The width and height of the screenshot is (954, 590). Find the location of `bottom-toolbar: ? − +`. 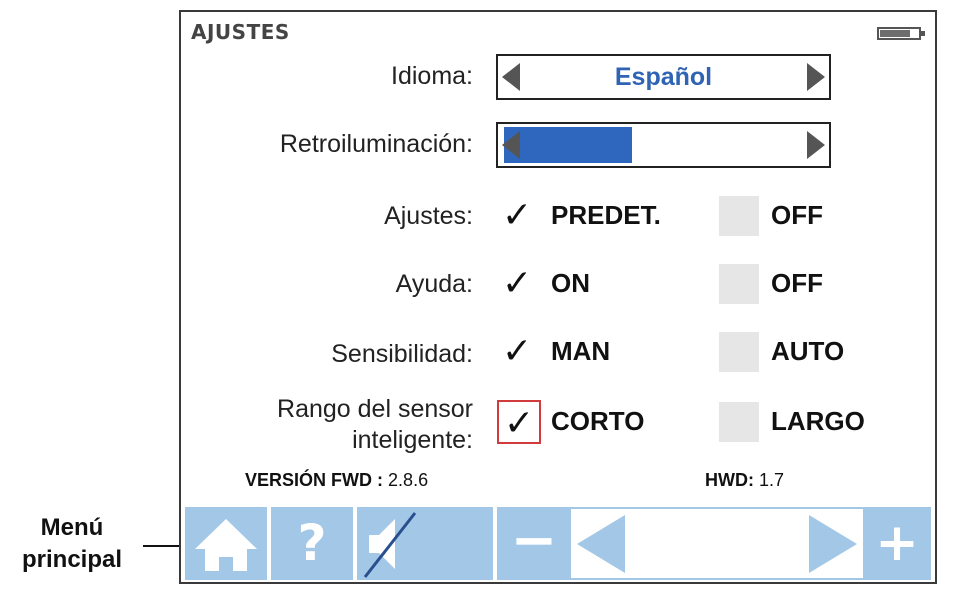

bottom-toolbar: ? − + is located at coordinates (558, 543).